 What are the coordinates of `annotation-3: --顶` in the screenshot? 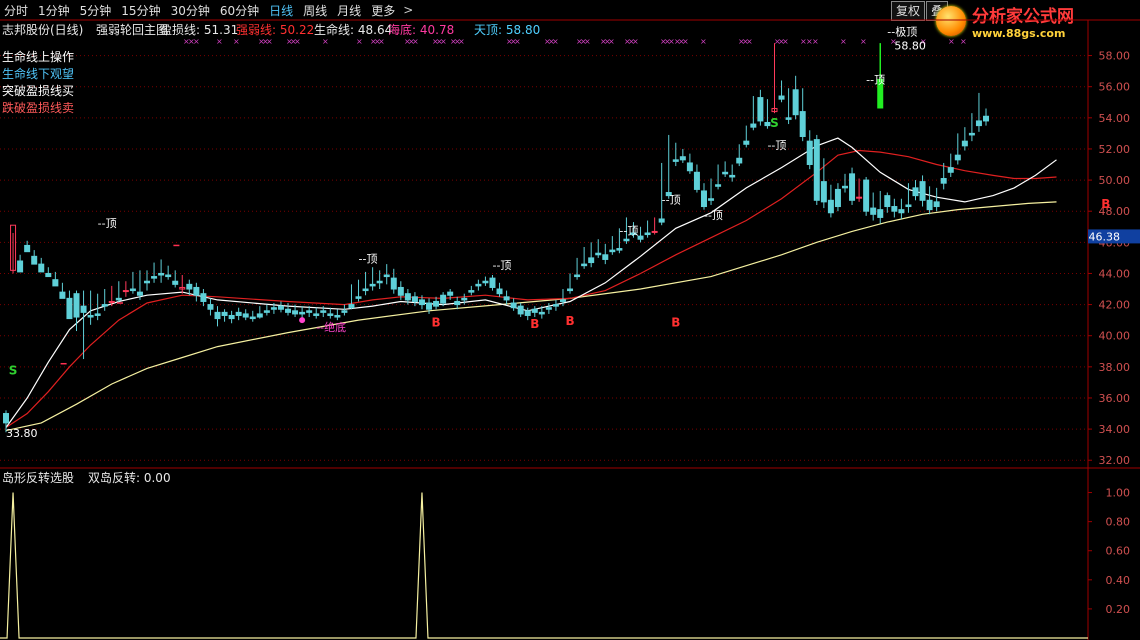 It's located at (628, 231).